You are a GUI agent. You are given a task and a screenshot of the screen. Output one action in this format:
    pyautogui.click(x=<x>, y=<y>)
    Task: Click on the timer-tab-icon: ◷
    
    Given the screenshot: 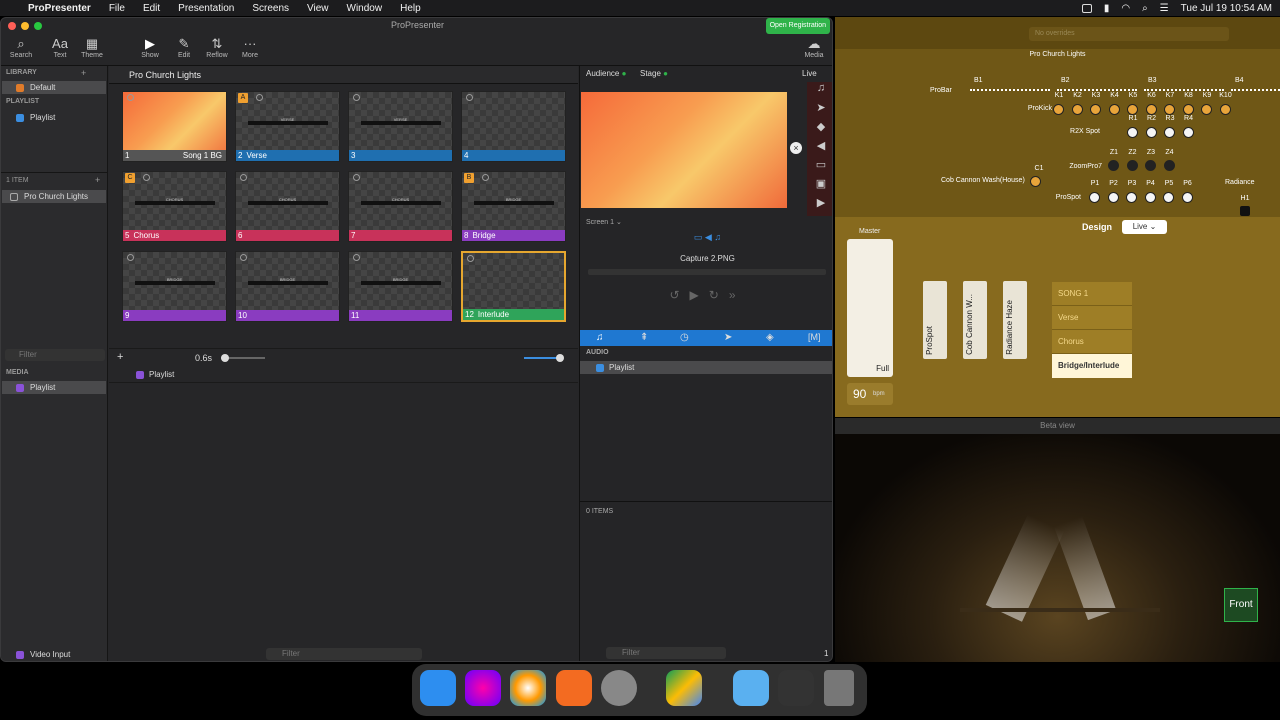 What is the action you would take?
    pyautogui.click(x=684, y=337)
    